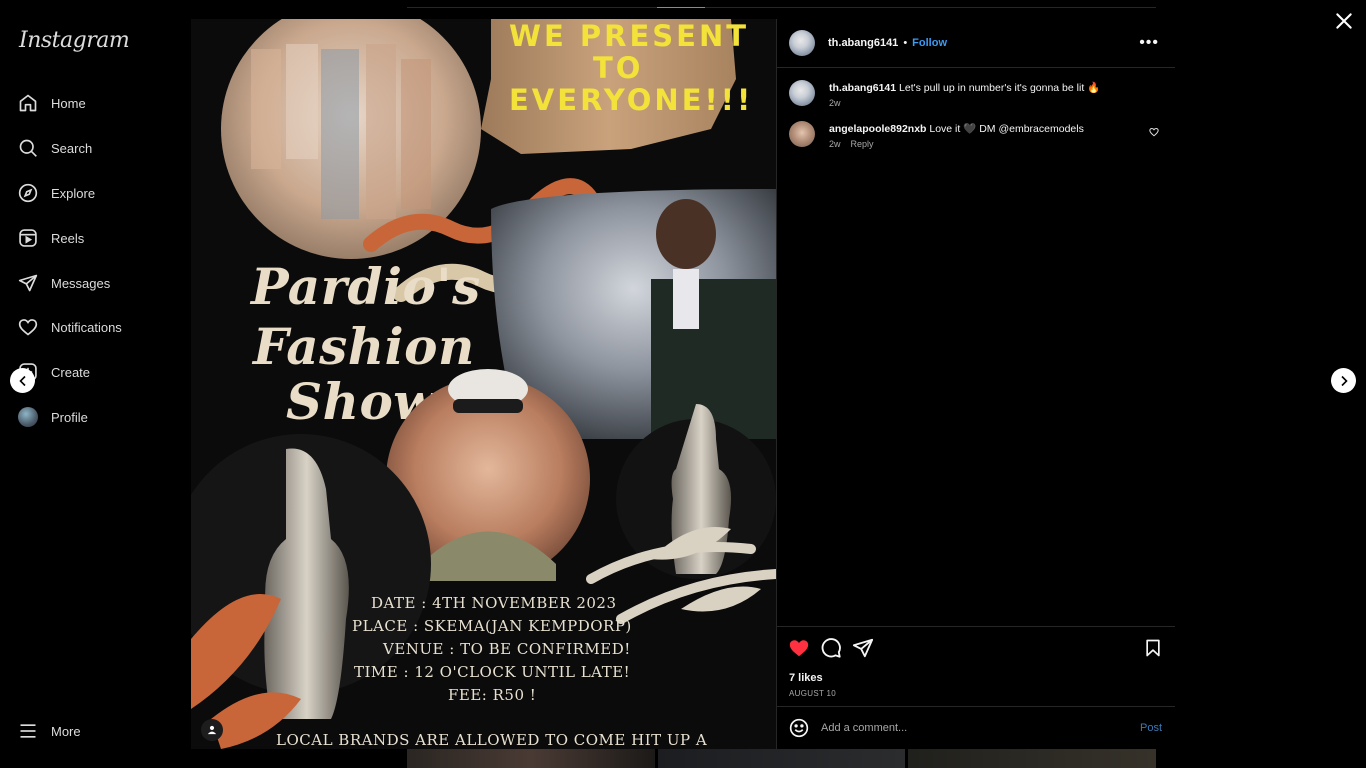 The width and height of the screenshot is (1366, 768). Describe the element at coordinates (976, 666) in the screenshot. I see `post-actions: 7 likes AUGUST 10` at that location.